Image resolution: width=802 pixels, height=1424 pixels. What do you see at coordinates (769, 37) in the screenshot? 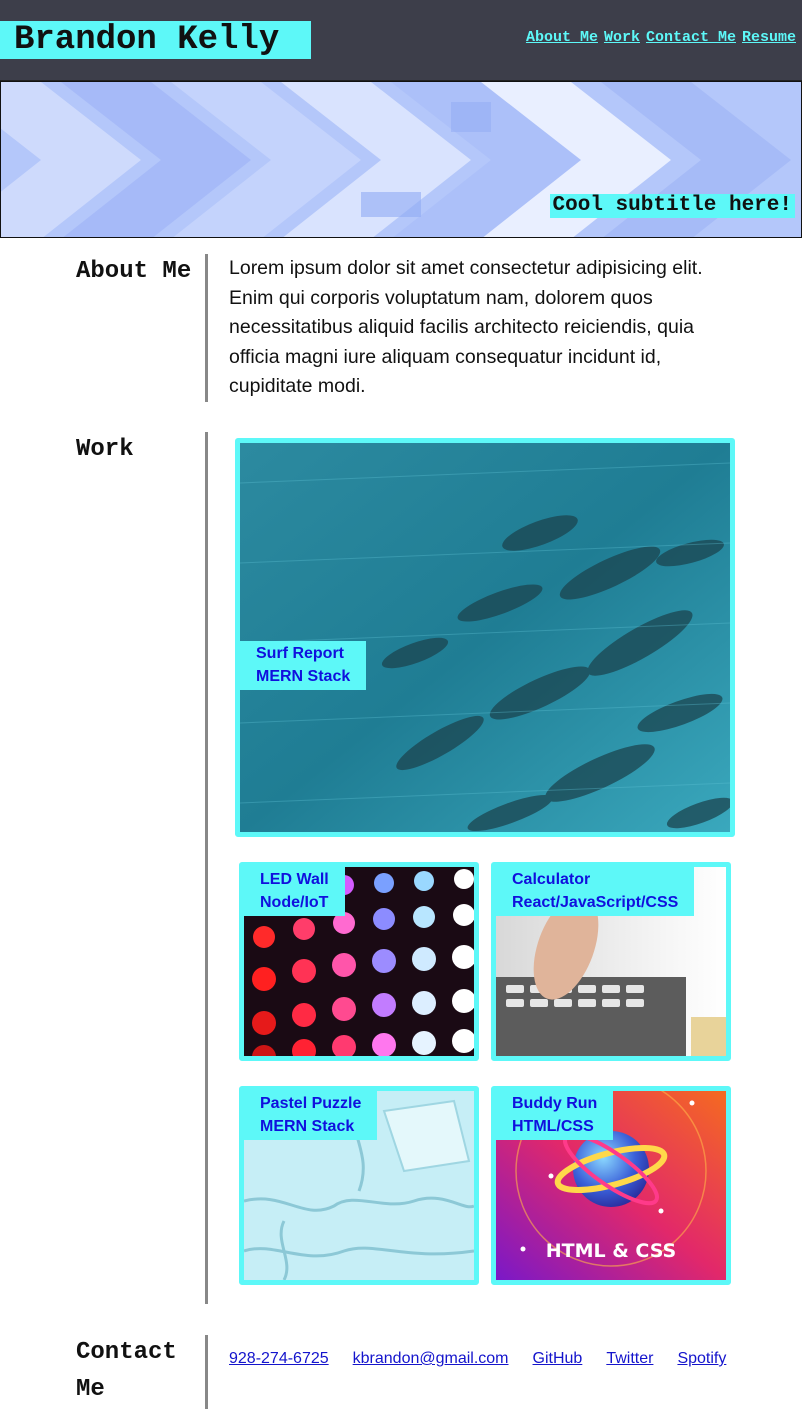
I see `nav-resume: Resume` at bounding box center [769, 37].